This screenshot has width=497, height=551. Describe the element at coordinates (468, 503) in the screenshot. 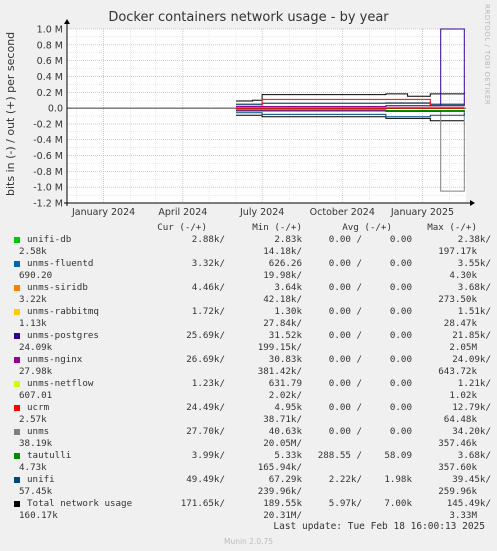

I see `legend-max-out: 145.49k/` at that location.